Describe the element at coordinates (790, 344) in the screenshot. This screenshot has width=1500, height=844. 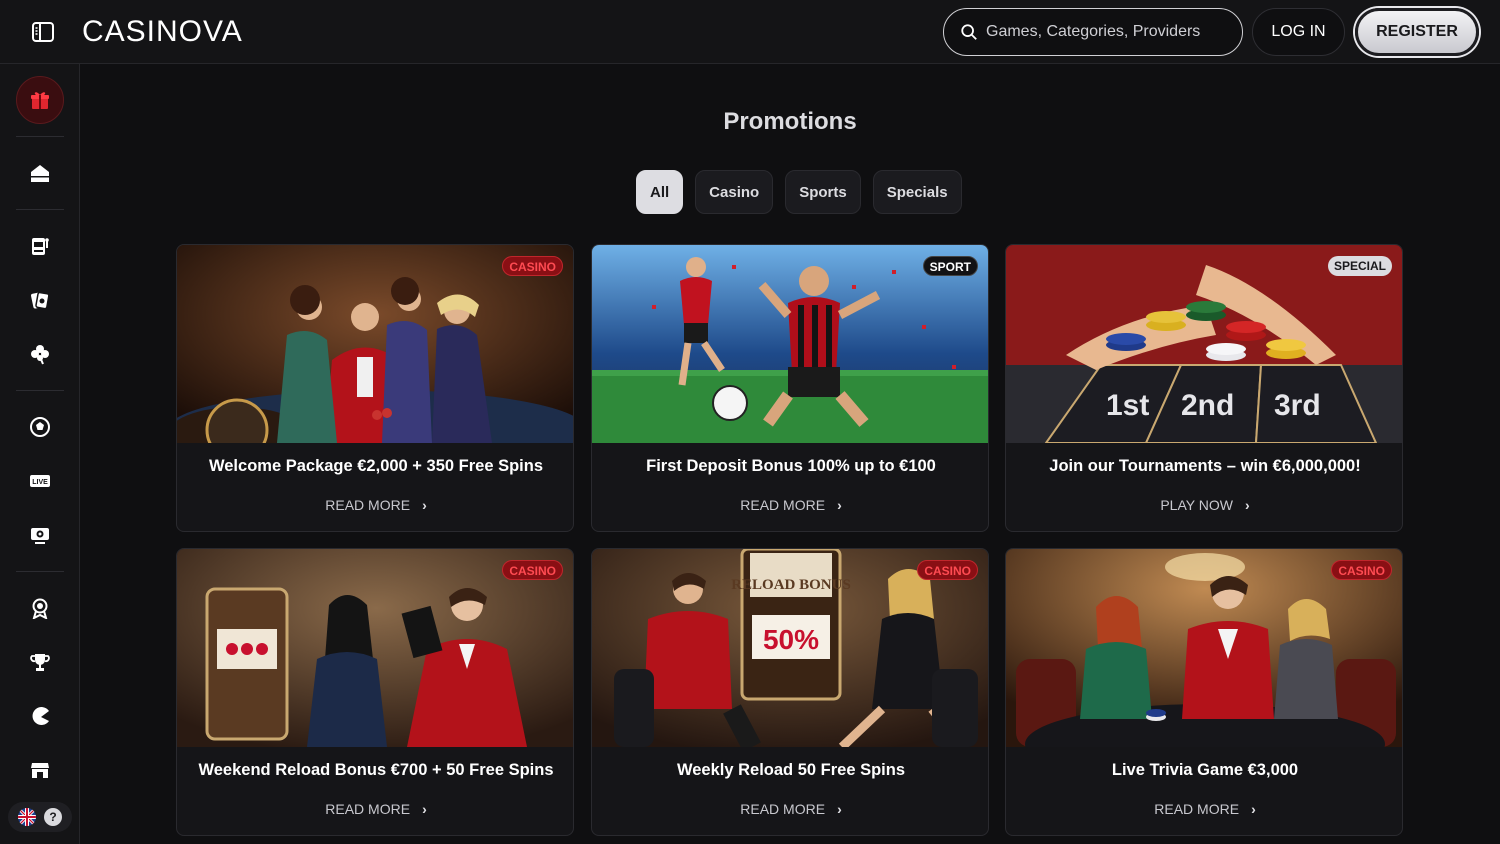
I see `promo-image: SPORT` at that location.